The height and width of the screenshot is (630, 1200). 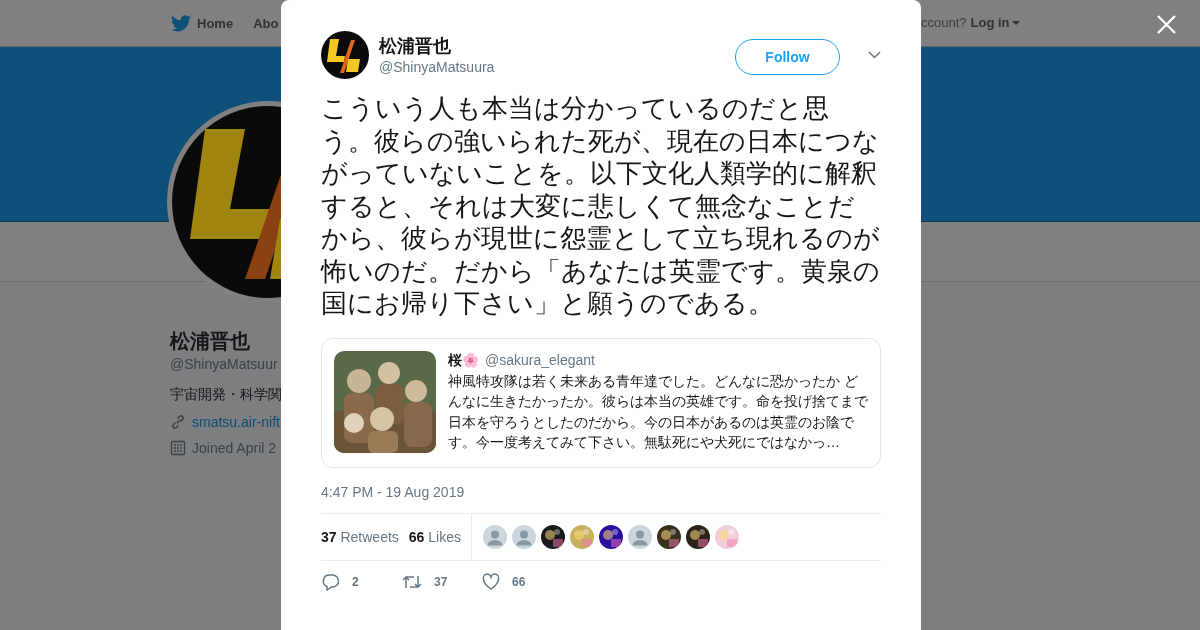 What do you see at coordinates (441, 581) in the screenshot?
I see `retweet-button: 37` at bounding box center [441, 581].